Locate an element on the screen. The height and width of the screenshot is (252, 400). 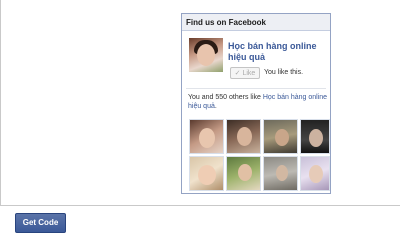
like-button: ✓ Like is located at coordinates (245, 73).